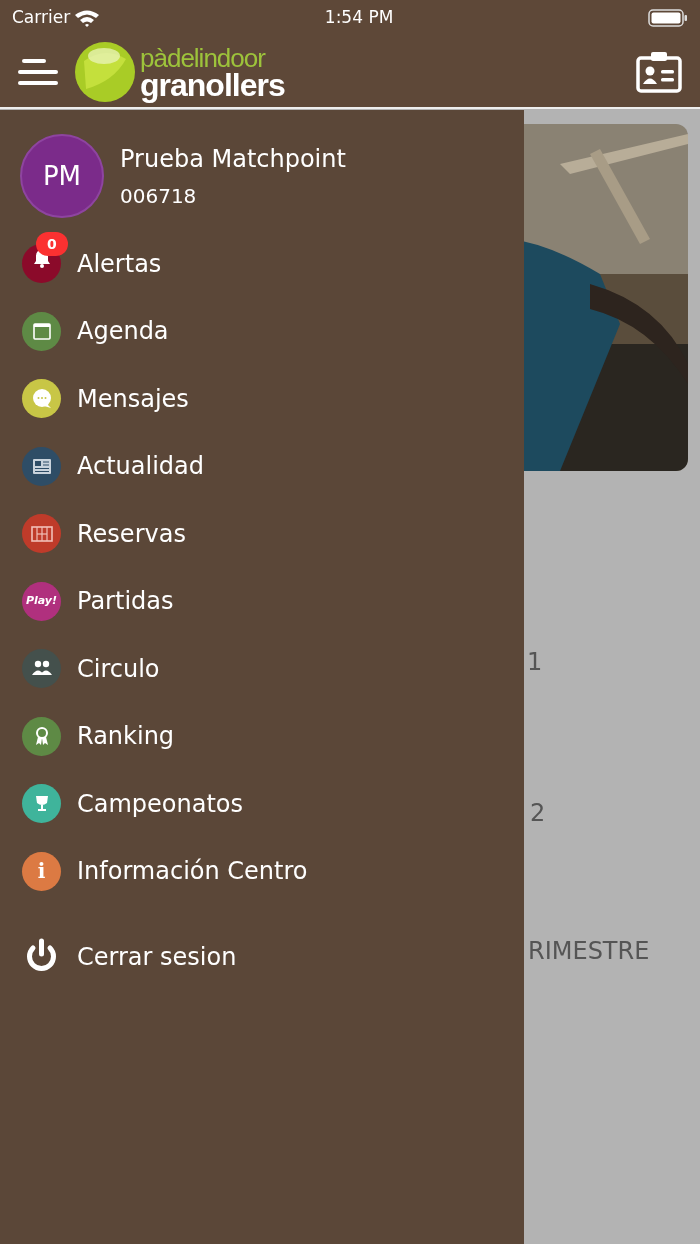 This screenshot has width=700, height=1244. Describe the element at coordinates (203, 57) in the screenshot. I see `logo-text: pàdelindoor` at that location.